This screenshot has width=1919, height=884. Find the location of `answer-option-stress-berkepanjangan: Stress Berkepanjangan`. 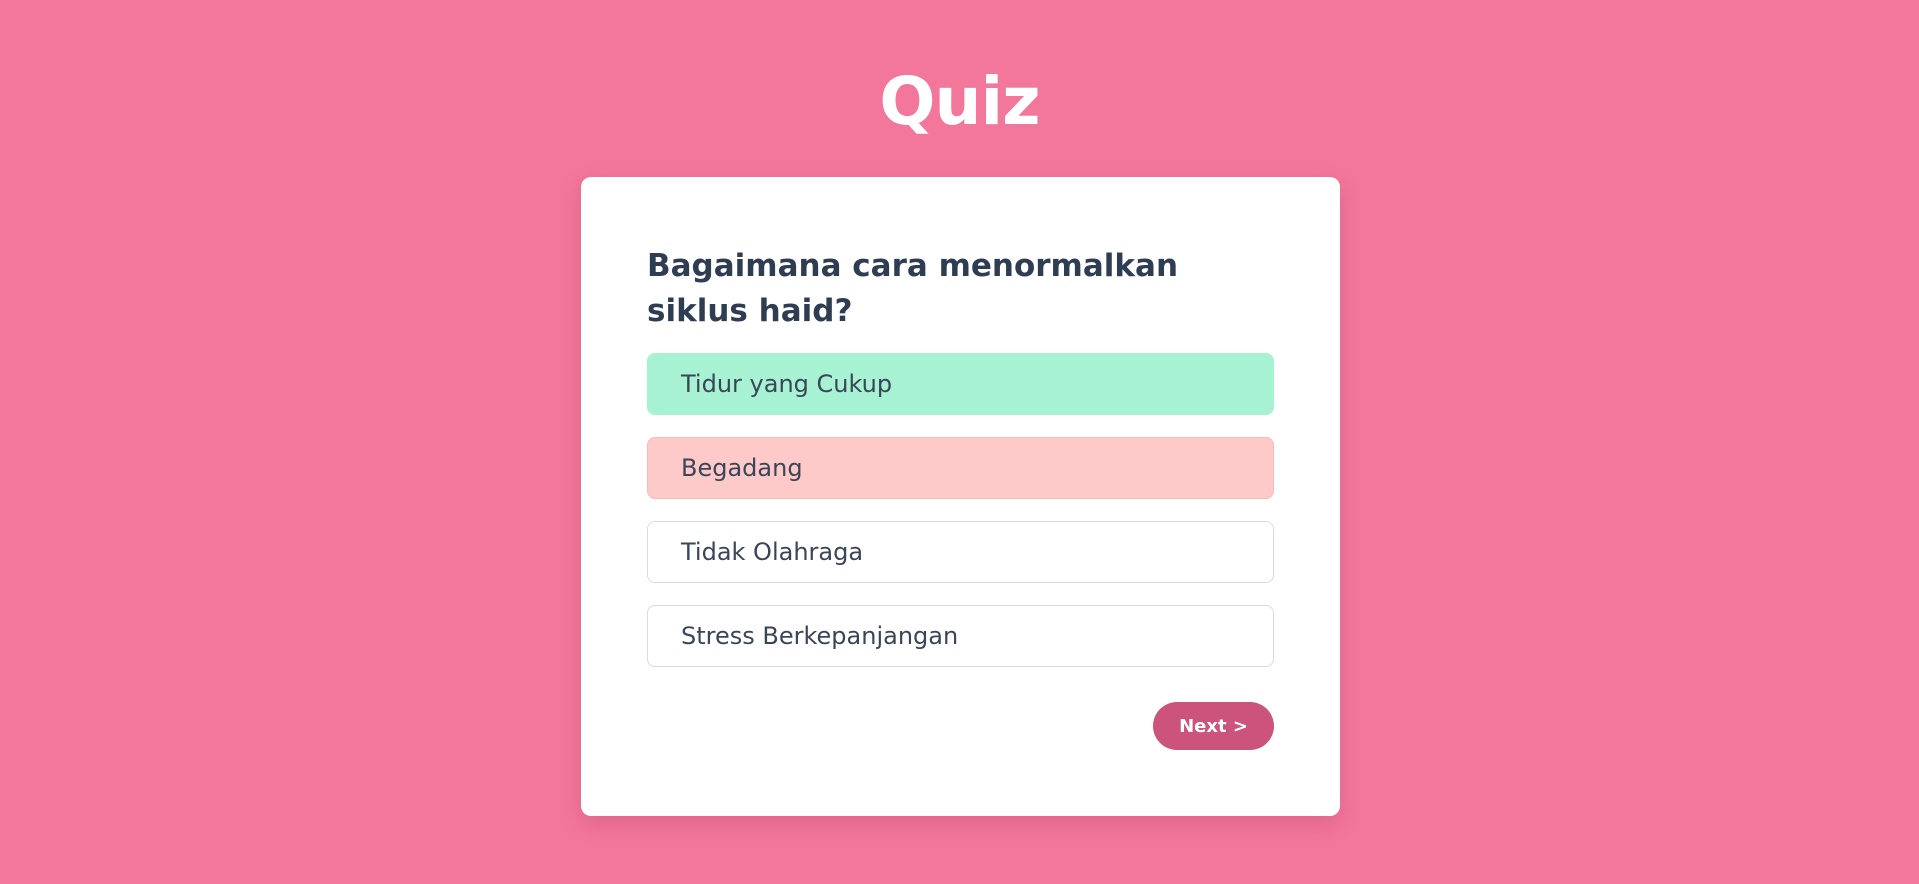

answer-option-stress-berkepanjangan: Stress Berkepanjangan is located at coordinates (960, 636).